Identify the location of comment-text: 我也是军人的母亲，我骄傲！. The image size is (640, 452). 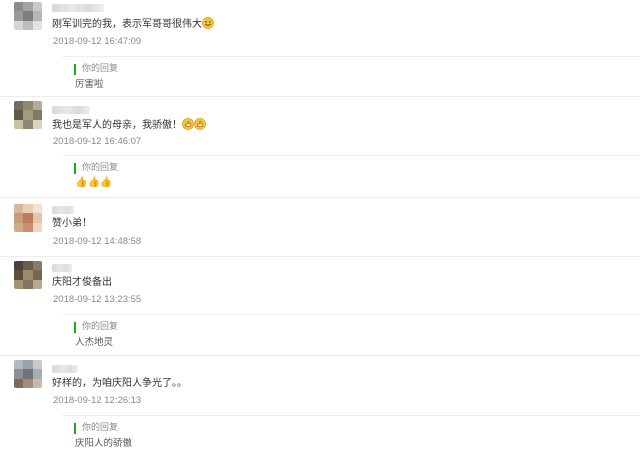
(129, 126).